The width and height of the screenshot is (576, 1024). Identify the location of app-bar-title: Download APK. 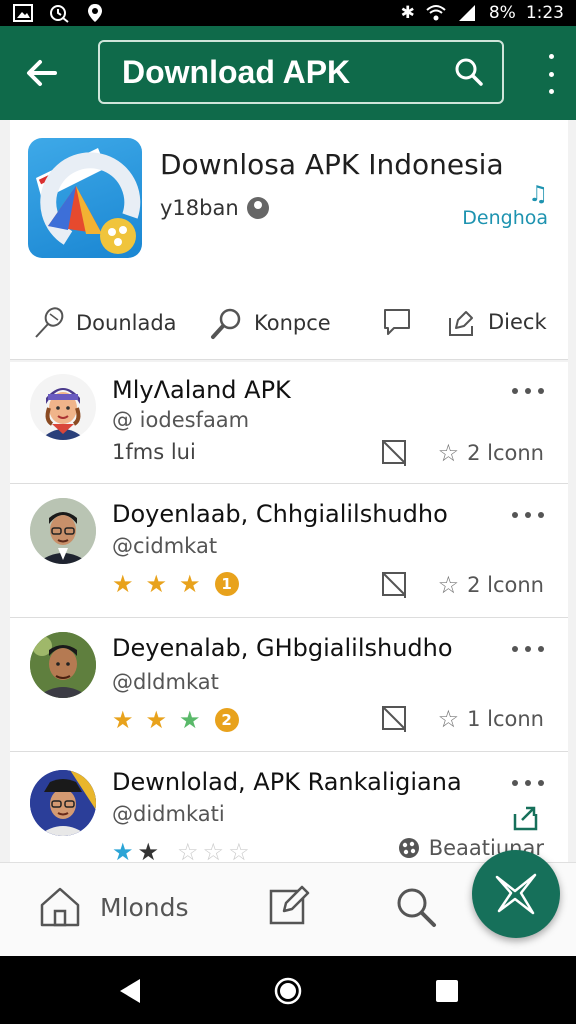
(236, 71).